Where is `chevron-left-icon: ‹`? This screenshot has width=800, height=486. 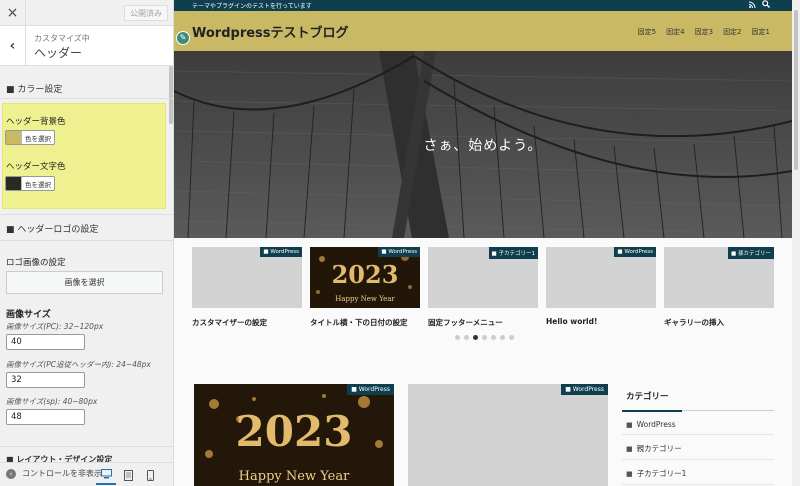 chevron-left-icon: ‹ is located at coordinates (12, 46).